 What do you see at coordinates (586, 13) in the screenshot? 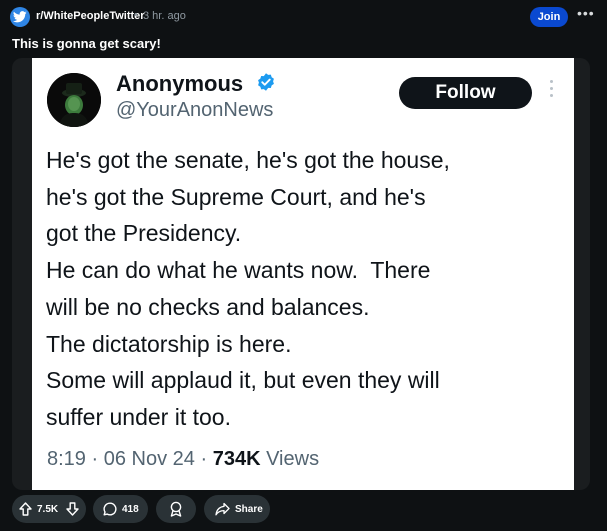
I see `more-options-icon: •••` at bounding box center [586, 13].